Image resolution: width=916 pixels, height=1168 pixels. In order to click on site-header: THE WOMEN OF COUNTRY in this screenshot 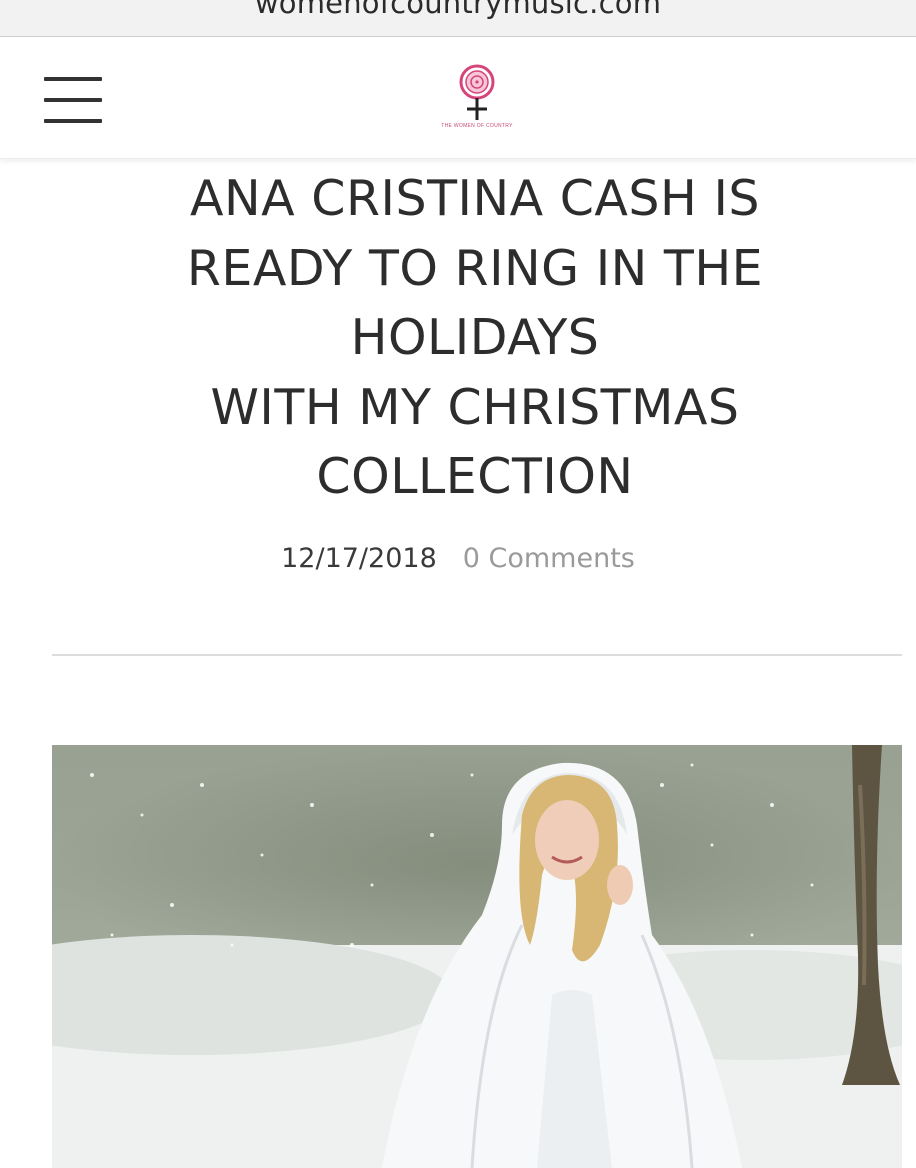, I will do `click(458, 98)`.